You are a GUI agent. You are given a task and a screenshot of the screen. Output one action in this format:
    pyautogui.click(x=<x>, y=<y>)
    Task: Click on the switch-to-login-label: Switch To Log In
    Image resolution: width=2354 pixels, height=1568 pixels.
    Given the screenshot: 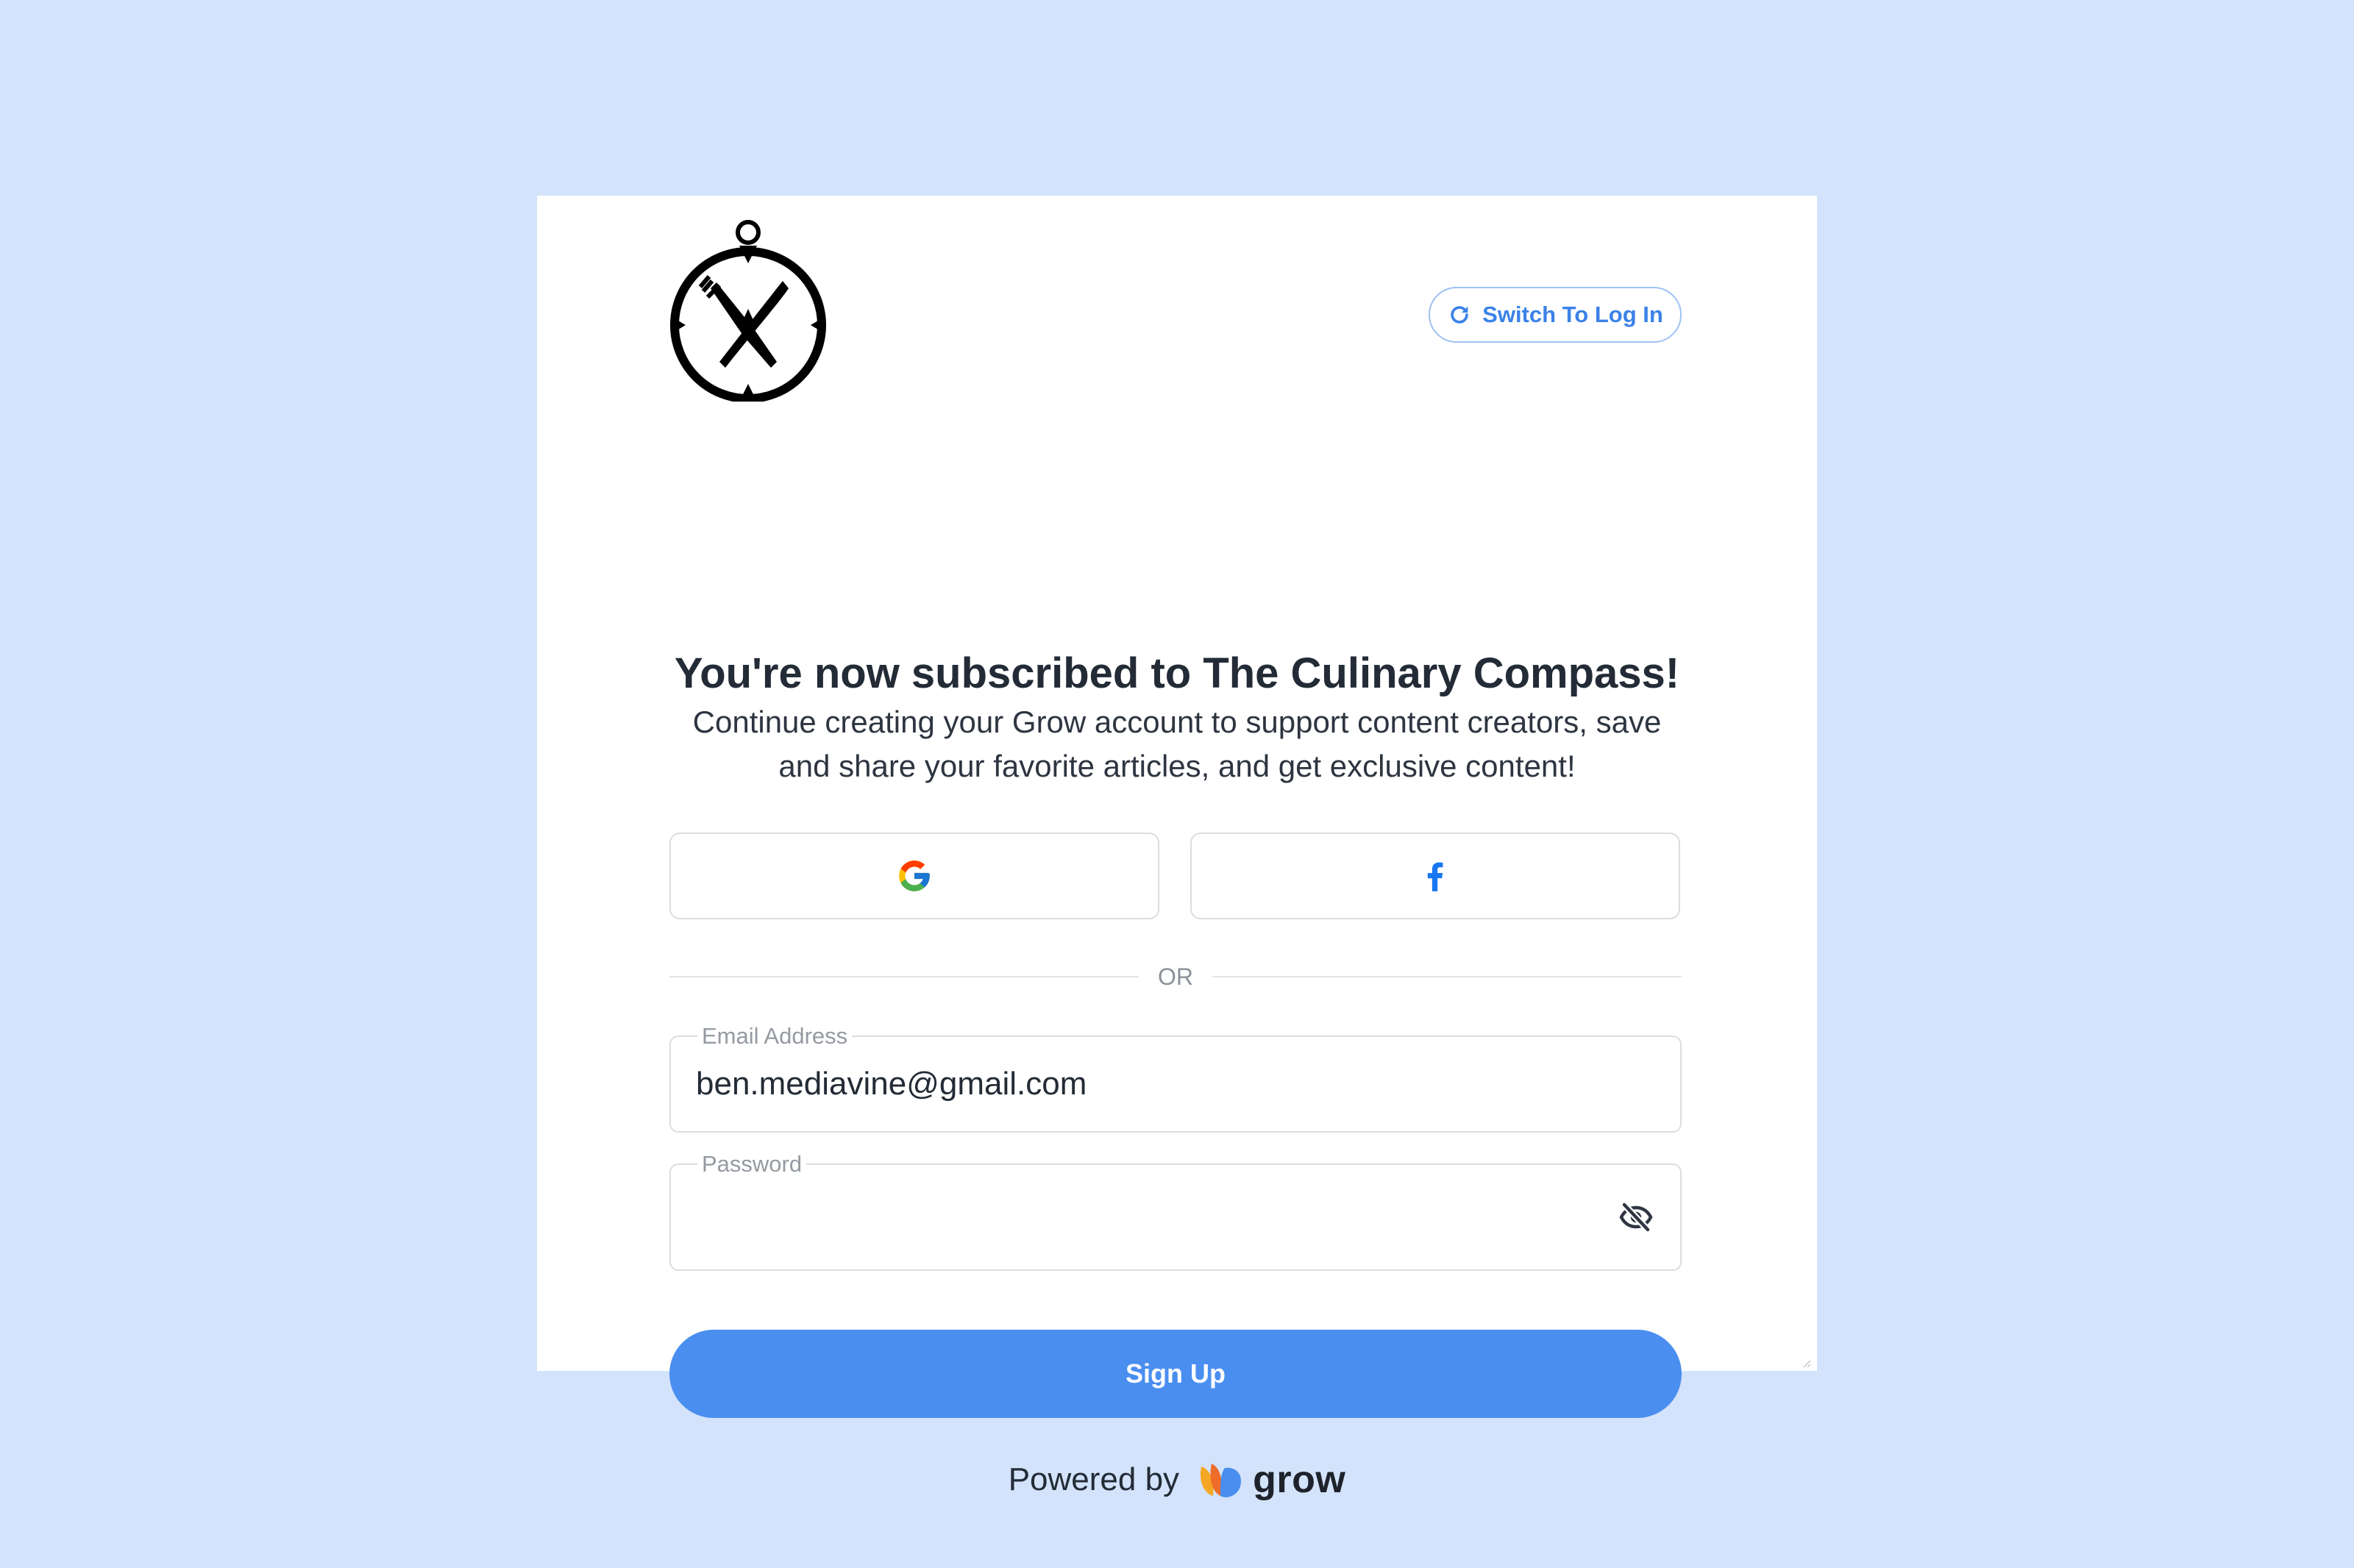 What is the action you would take?
    pyautogui.click(x=1572, y=314)
    